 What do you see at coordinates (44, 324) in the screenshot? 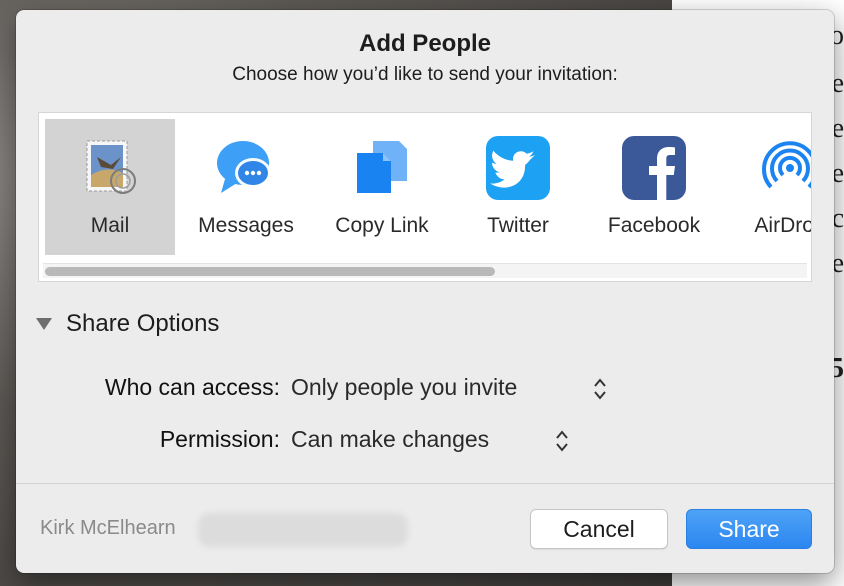
I see `disclosure-triangle-icon` at bounding box center [44, 324].